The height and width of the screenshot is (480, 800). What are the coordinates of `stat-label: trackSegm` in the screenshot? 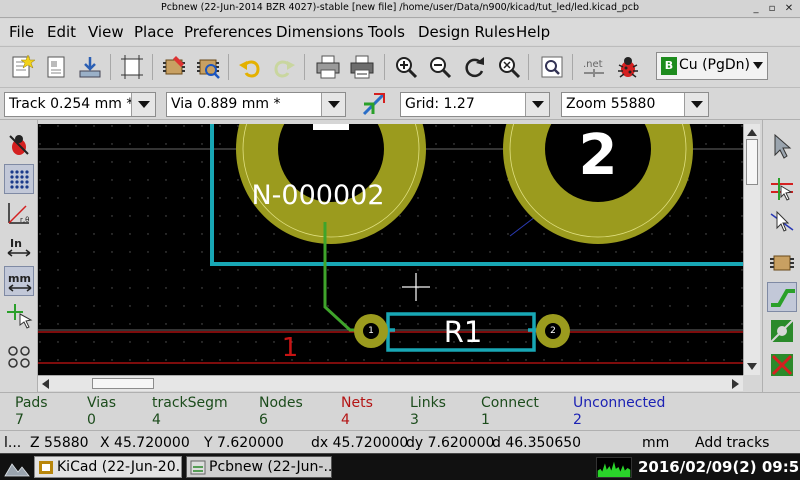 It's located at (190, 403).